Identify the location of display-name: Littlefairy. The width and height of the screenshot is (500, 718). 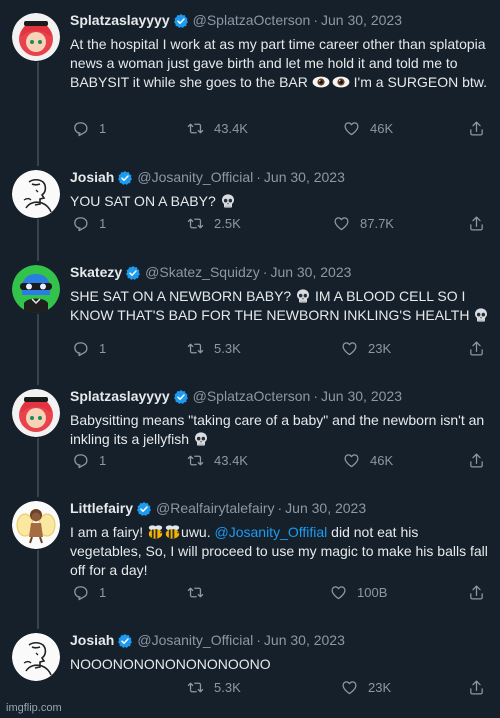
(101, 508).